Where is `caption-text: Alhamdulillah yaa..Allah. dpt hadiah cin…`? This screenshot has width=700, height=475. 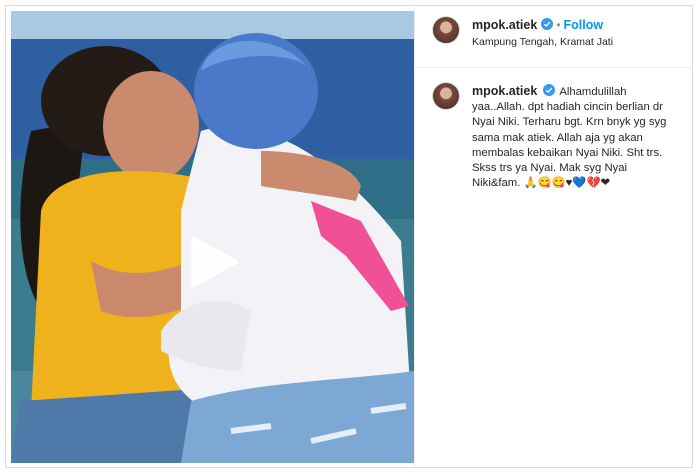 caption-text: Alhamdulillah yaa..Allah. dpt hadiah cin… is located at coordinates (569, 138).